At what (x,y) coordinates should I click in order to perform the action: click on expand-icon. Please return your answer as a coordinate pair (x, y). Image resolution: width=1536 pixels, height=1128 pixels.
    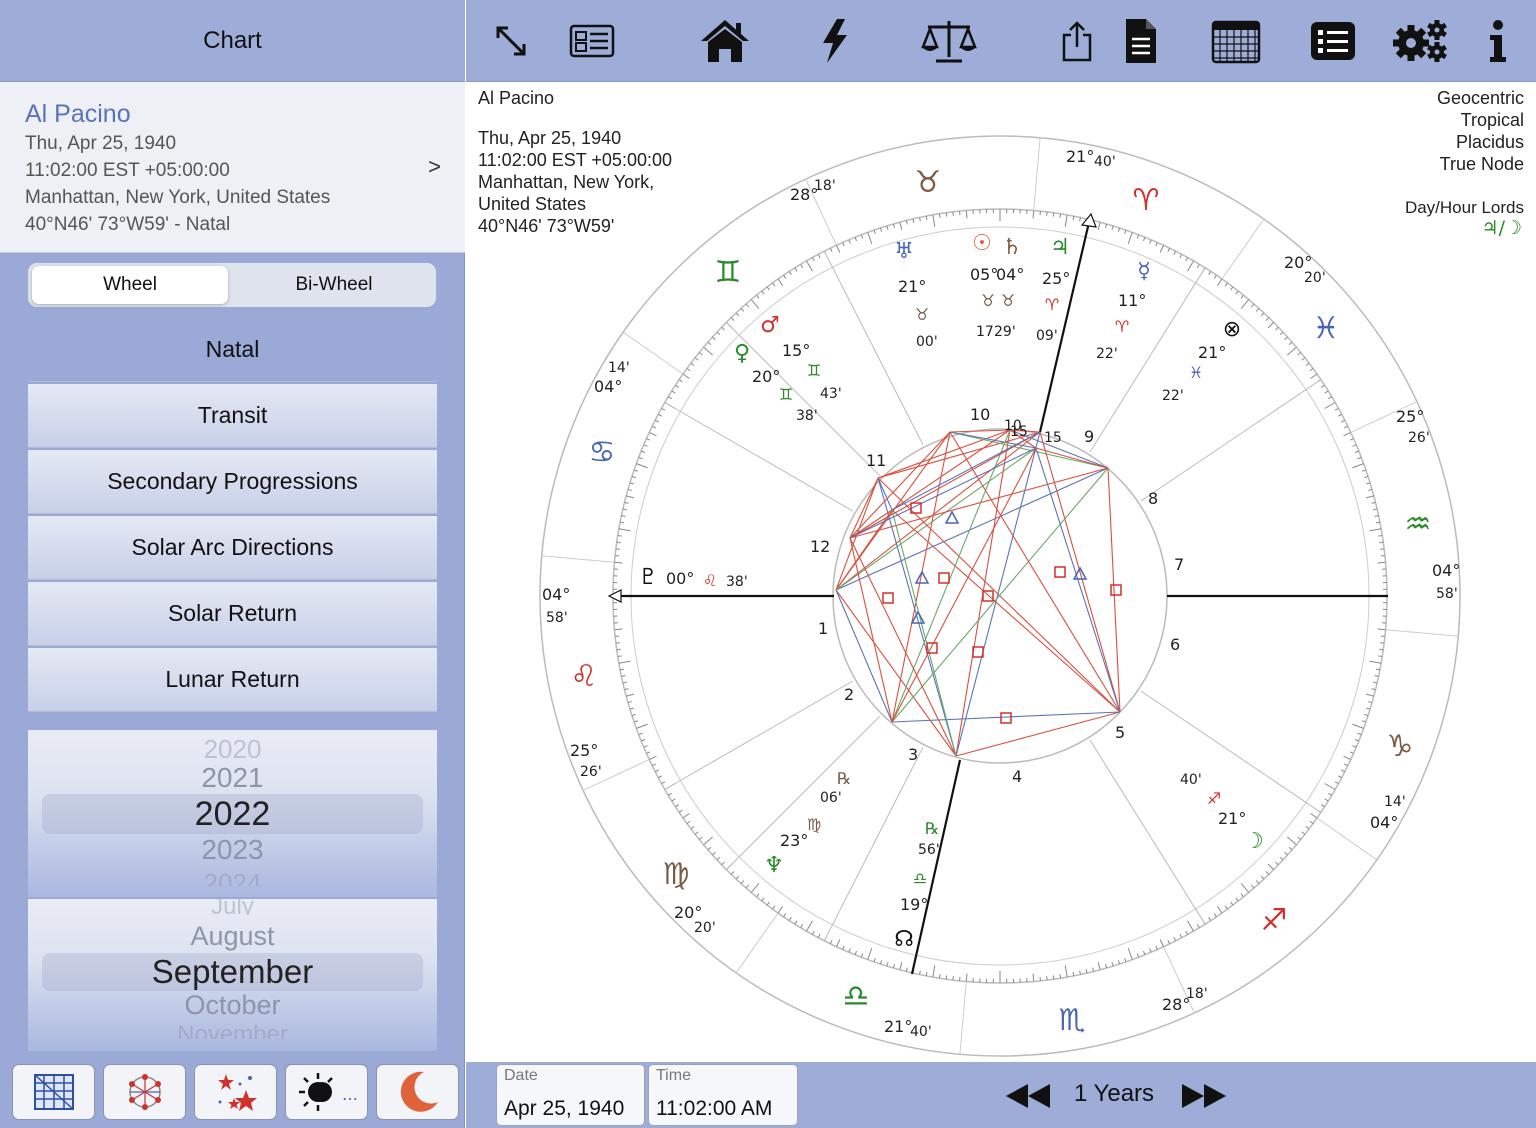
    Looking at the image, I should click on (511, 41).